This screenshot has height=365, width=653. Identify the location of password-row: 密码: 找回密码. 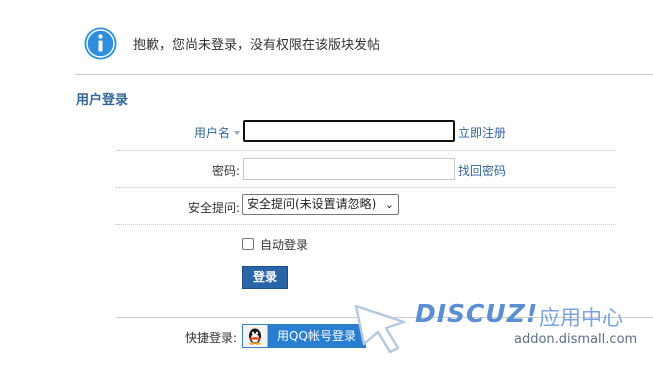
(366, 170).